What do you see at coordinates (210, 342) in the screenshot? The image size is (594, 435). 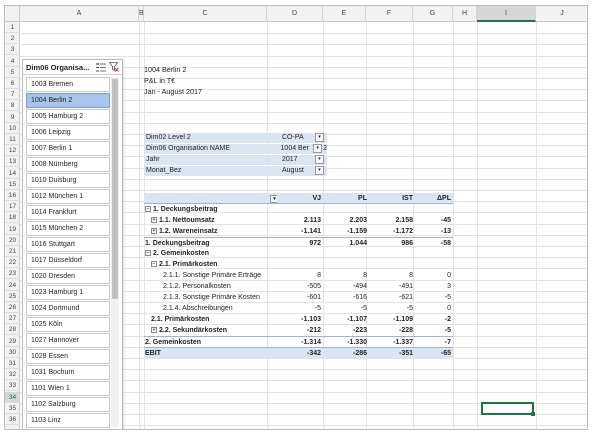 I see `pivot-row-label-cell: 2. Gemeinkosten` at bounding box center [210, 342].